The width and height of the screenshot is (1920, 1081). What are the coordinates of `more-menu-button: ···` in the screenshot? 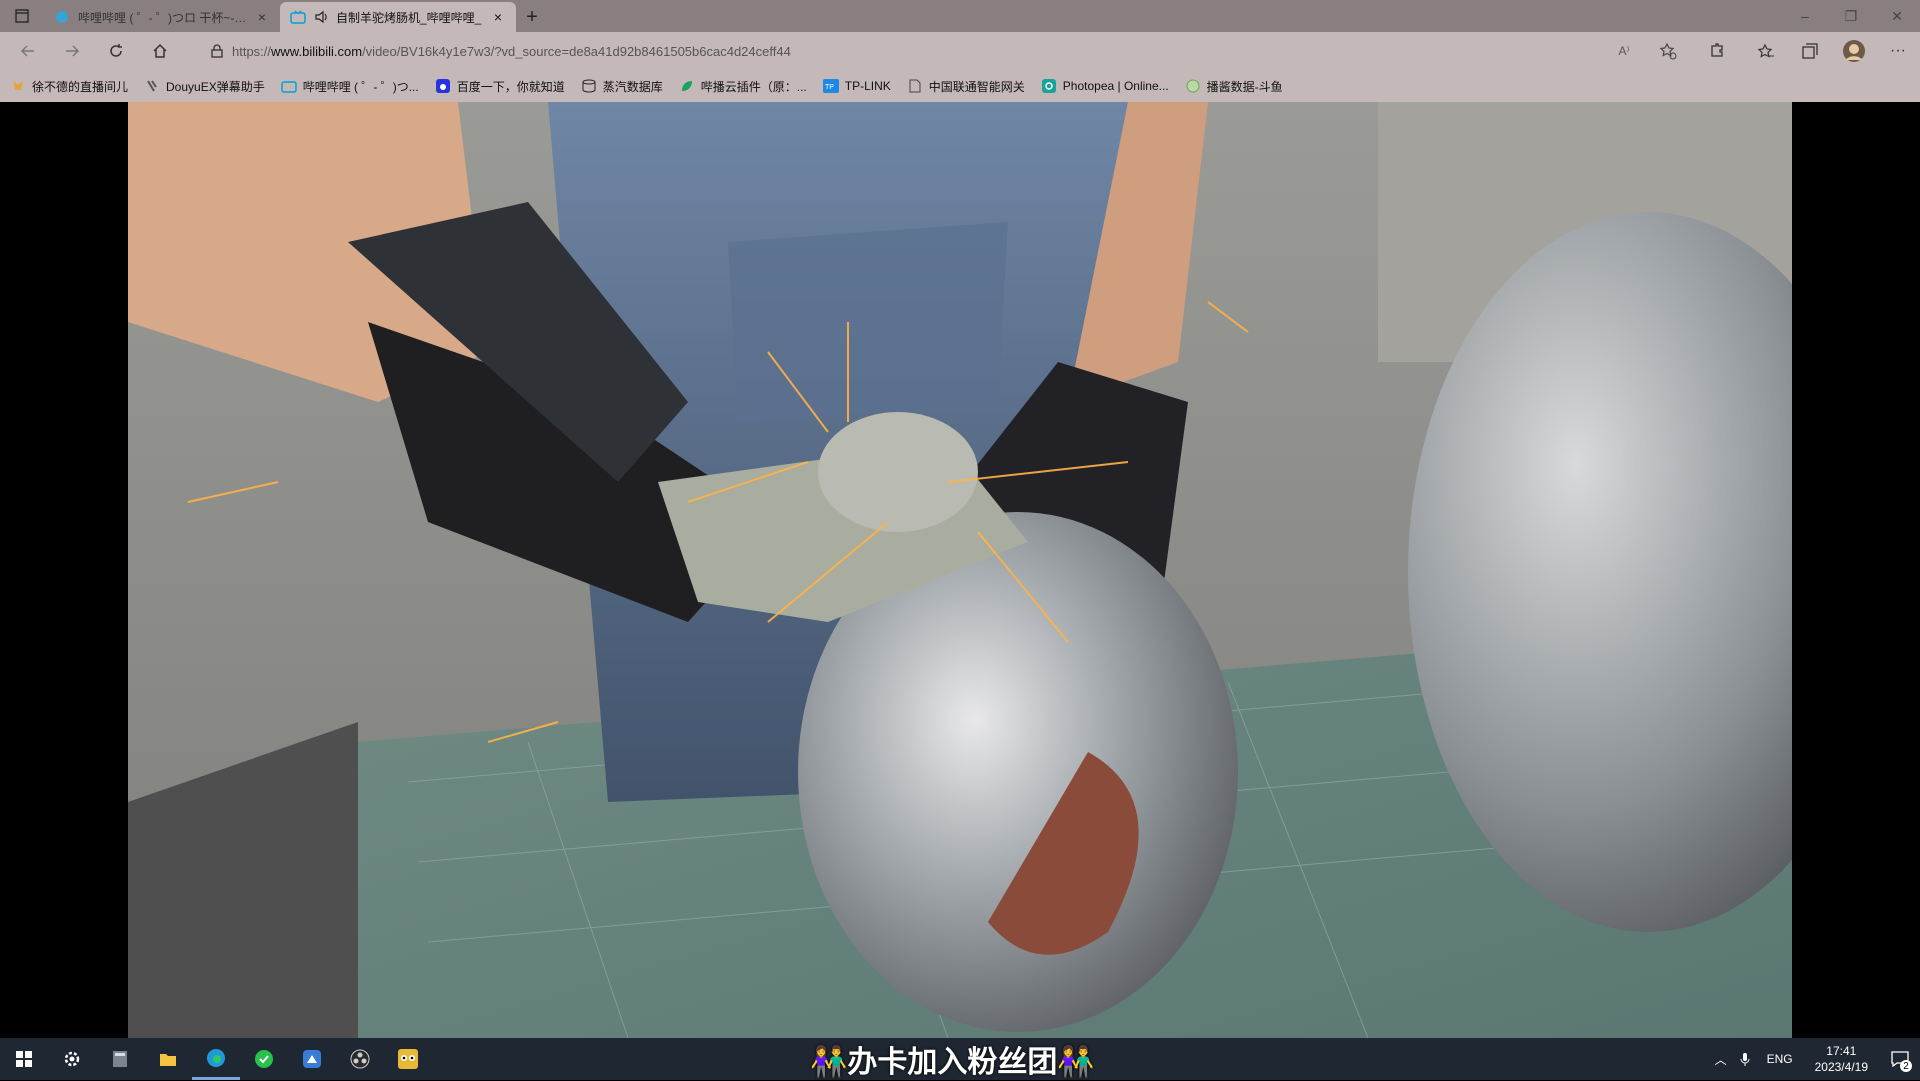 It's located at (1898, 51).